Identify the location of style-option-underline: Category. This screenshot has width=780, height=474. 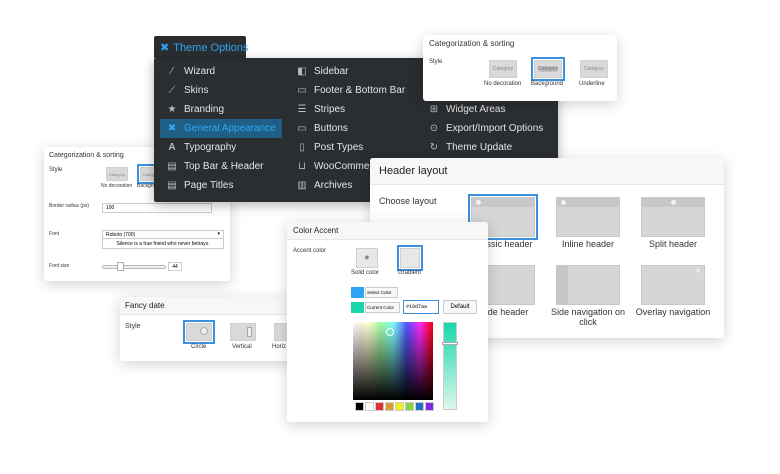
(594, 69).